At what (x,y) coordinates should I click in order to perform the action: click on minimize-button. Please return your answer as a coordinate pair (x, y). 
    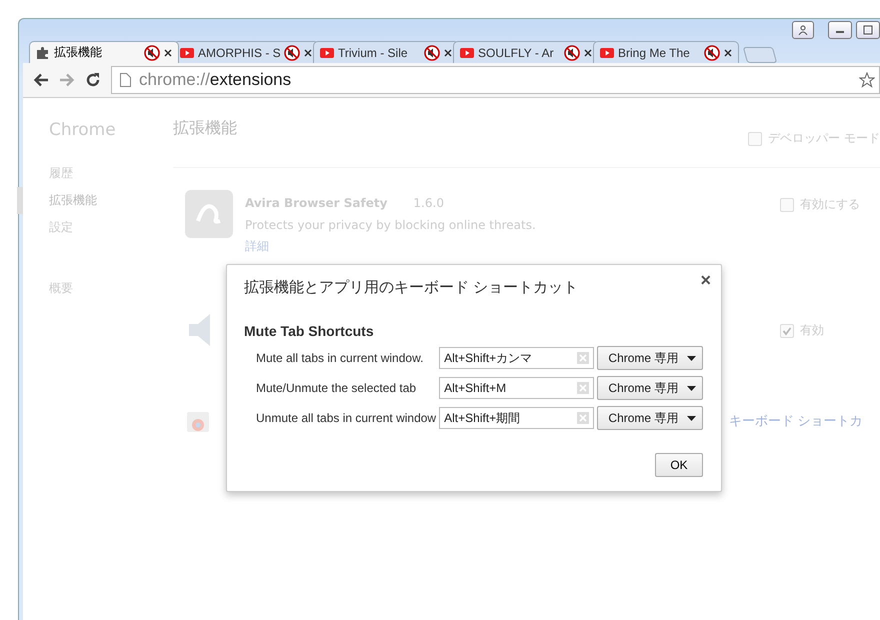
    Looking at the image, I should click on (840, 30).